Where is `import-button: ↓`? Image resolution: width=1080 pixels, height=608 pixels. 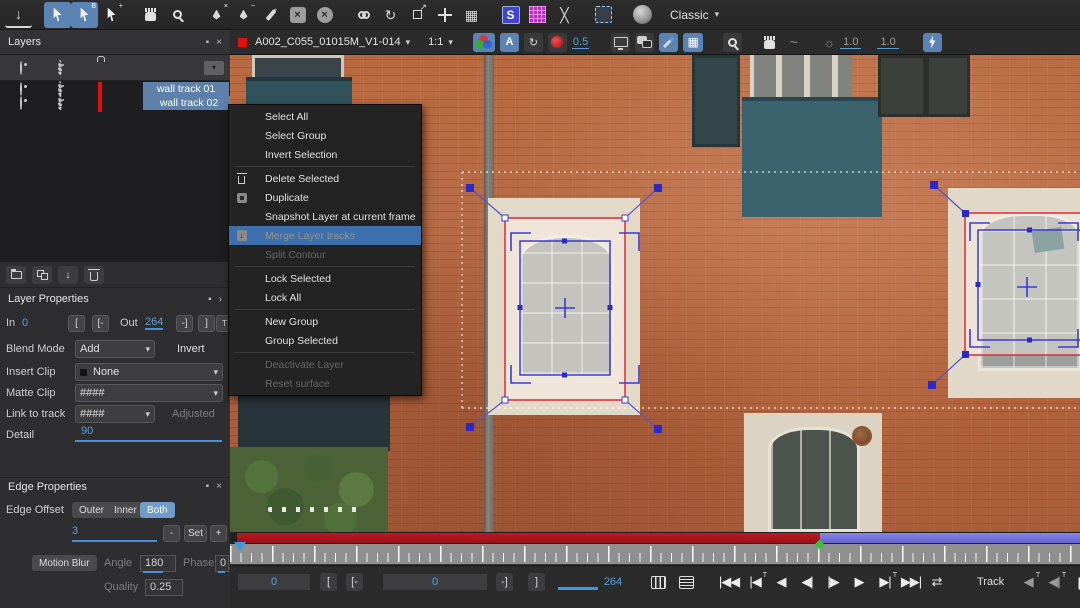 import-button: ↓ is located at coordinates (18, 15).